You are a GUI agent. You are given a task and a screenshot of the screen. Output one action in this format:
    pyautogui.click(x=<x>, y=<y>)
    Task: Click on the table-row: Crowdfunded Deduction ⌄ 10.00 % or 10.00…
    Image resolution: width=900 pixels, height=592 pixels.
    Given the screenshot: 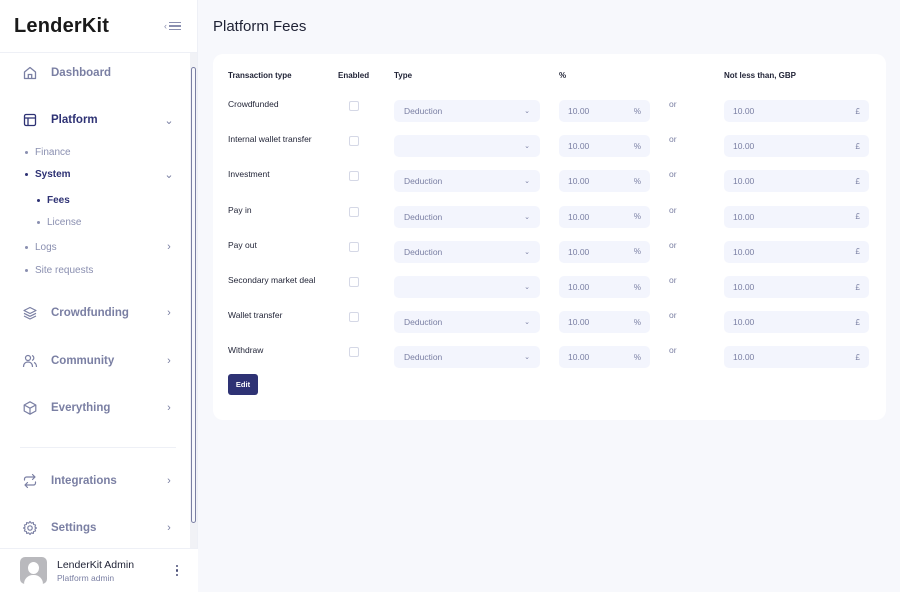 What is the action you would take?
    pyautogui.click(x=549, y=111)
    